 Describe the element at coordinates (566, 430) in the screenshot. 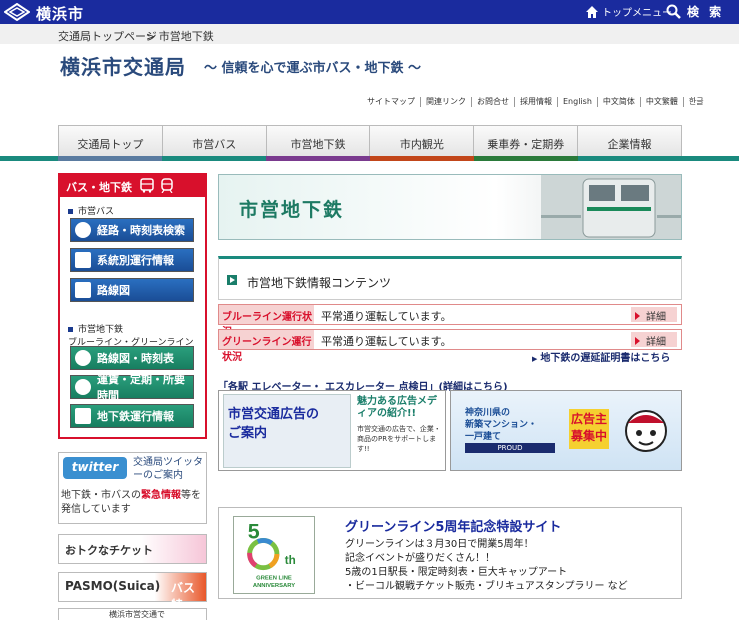

I see `advertiser-recruit-banner: 神奈川県の 新築マンション・ 一戸建て PROUD 広告主 募集中` at that location.